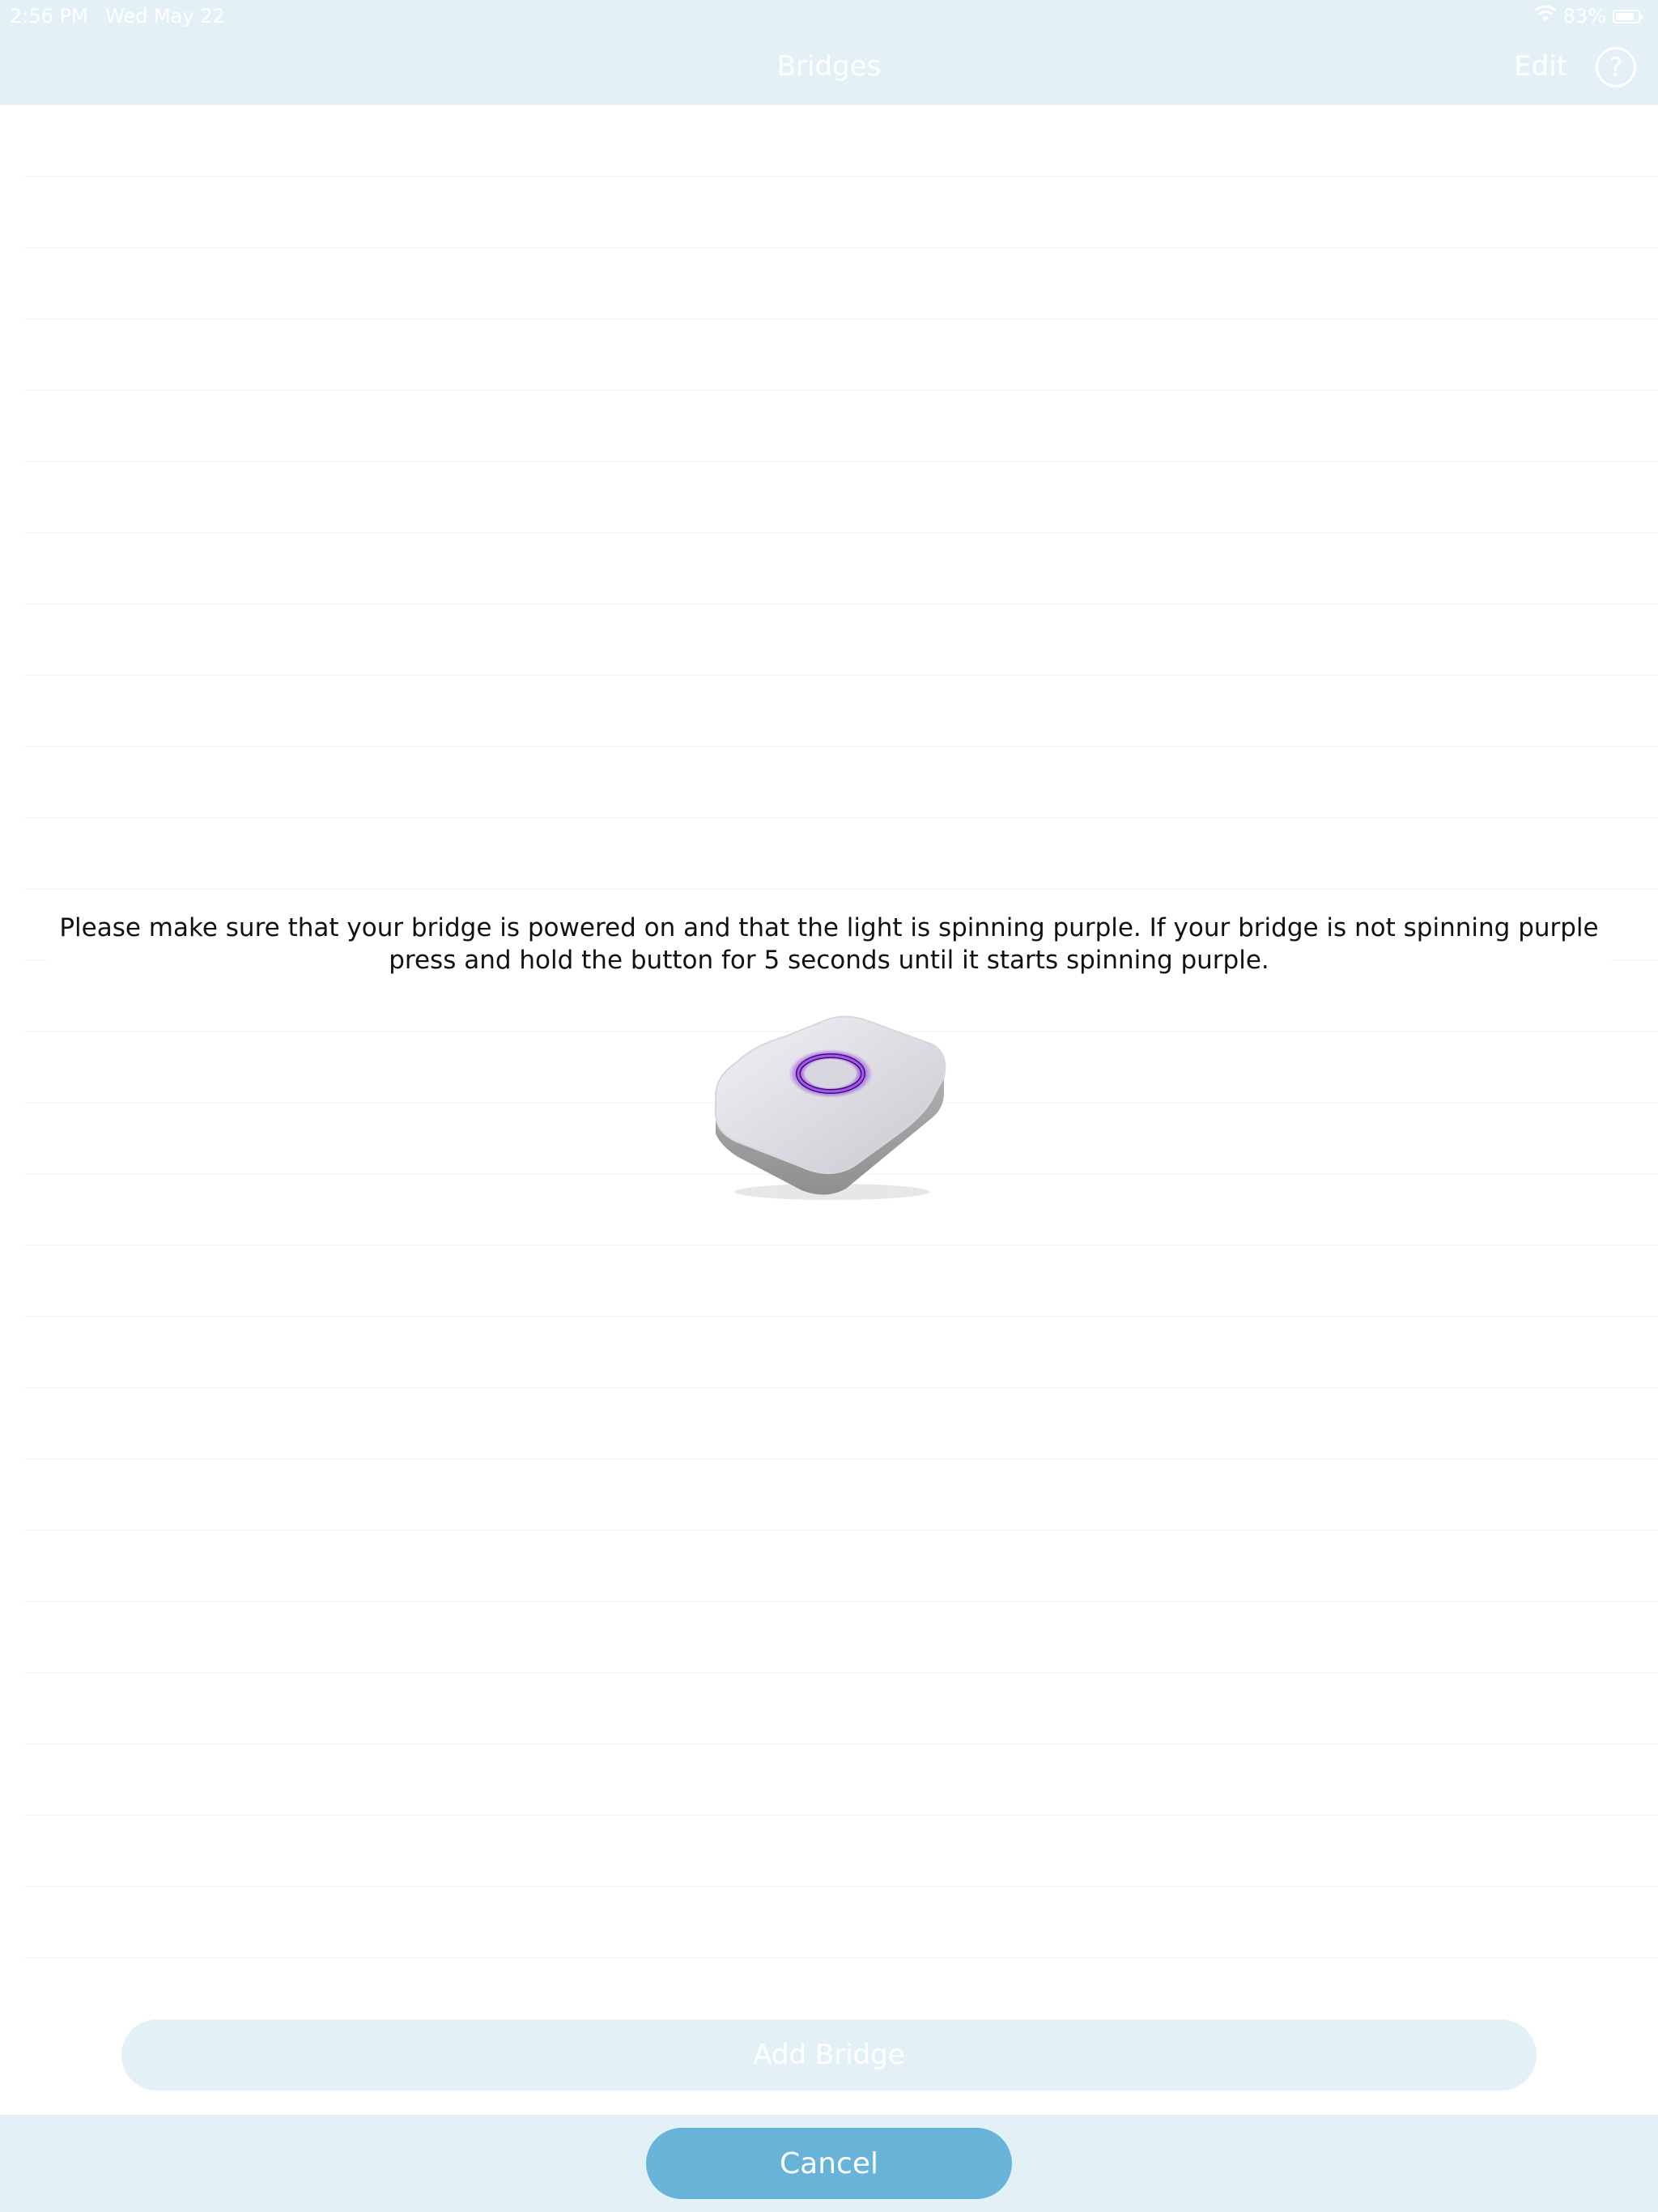 The width and height of the screenshot is (1658, 2212). What do you see at coordinates (829, 2055) in the screenshot?
I see `add-bridge-button: Add Bridge` at bounding box center [829, 2055].